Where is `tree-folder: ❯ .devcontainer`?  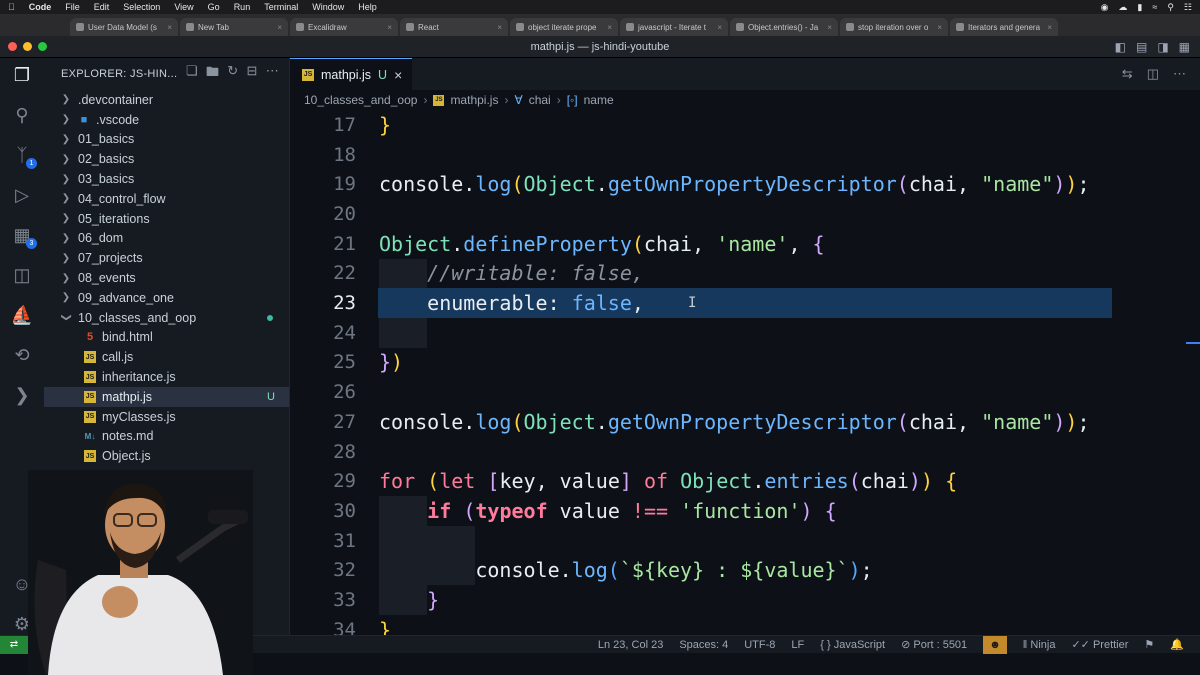 tree-folder: ❯ .devcontainer is located at coordinates (166, 100).